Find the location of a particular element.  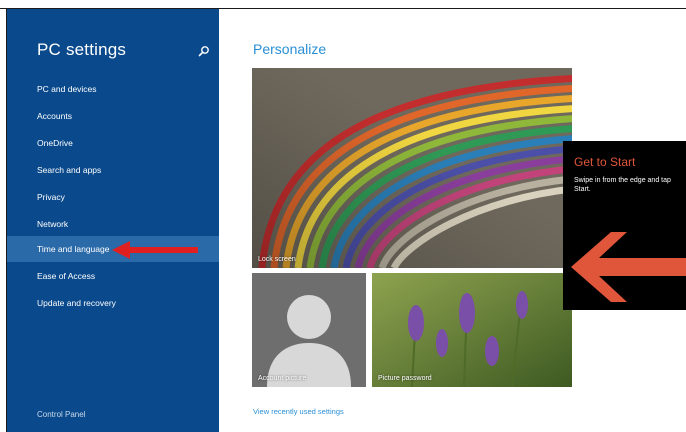

sidebar-item-onedrive: OneDrive is located at coordinates (113, 143).